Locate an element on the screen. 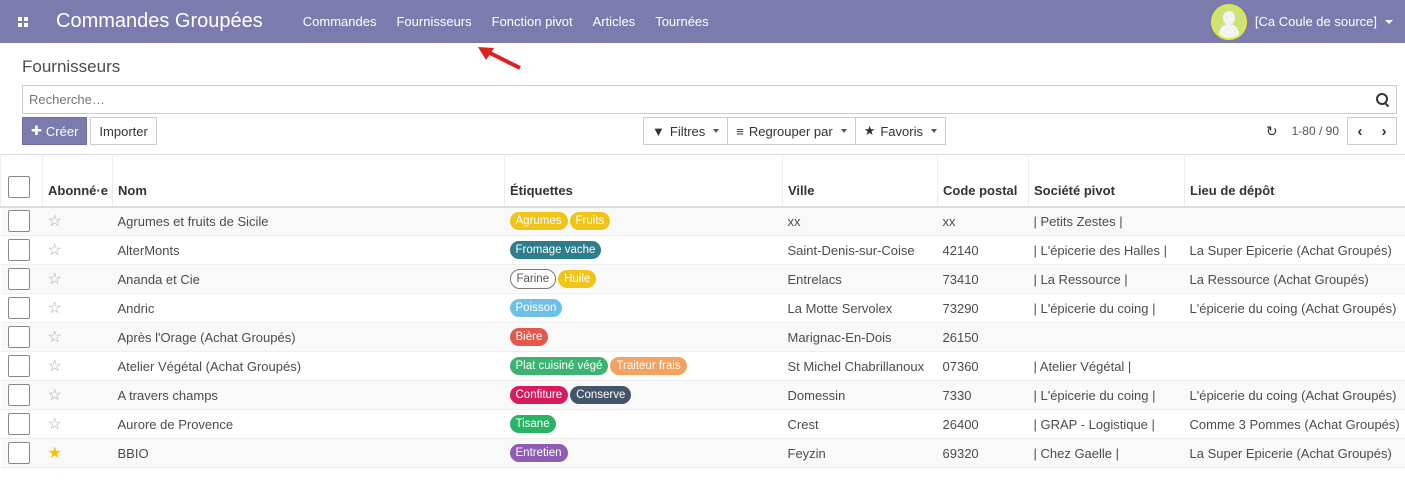  pager: ↻ 1-80 / 90 ‹ › is located at coordinates (1331, 131).